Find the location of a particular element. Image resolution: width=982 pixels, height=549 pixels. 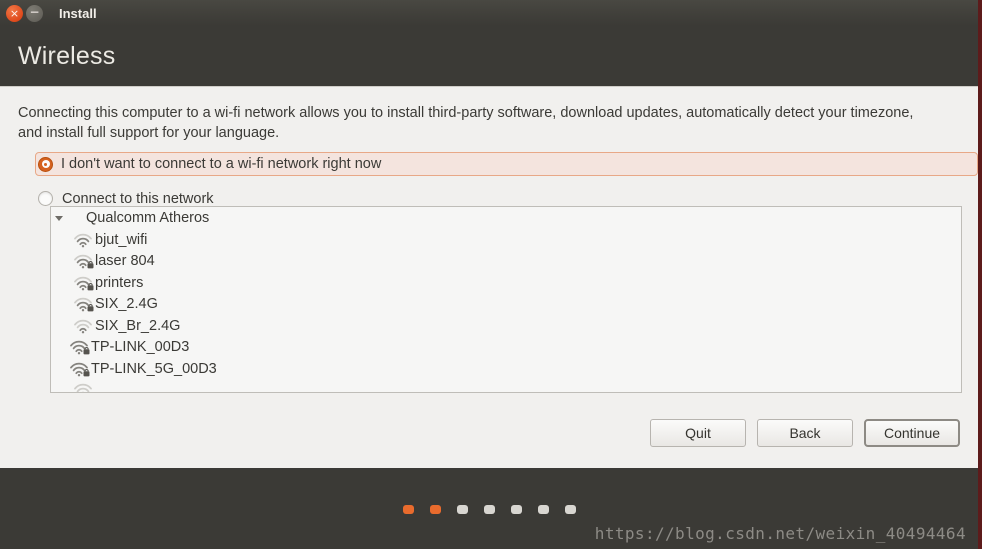

network-group-header: Qualcomm Atheros is located at coordinates (506, 218).